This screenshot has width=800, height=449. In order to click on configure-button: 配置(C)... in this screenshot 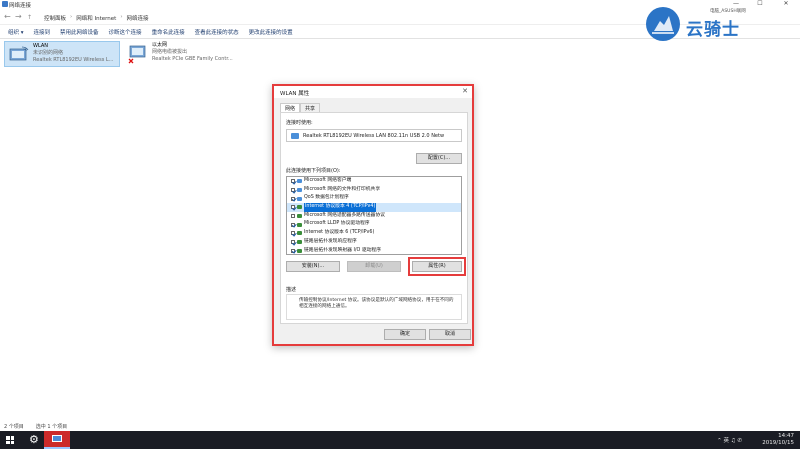, I will do `click(439, 158)`.